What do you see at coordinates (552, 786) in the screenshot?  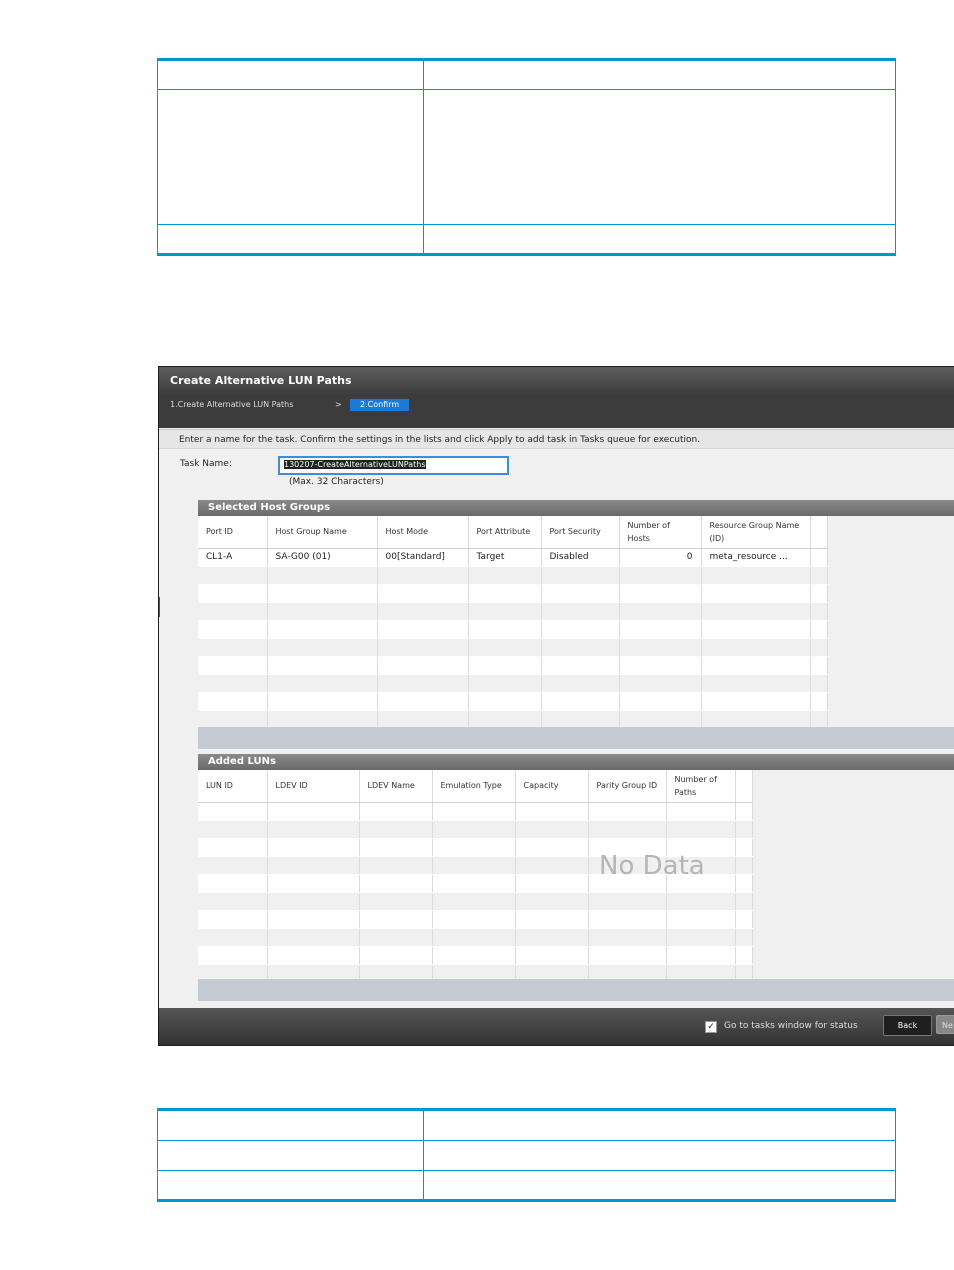 I see `col-capacity: Capacity` at bounding box center [552, 786].